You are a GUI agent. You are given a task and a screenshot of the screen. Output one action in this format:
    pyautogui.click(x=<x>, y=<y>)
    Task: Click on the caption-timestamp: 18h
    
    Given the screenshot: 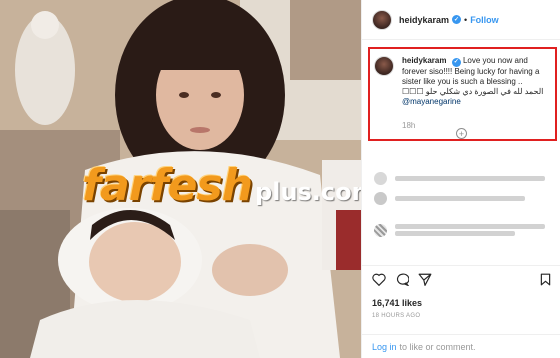 What is the action you would take?
    pyautogui.click(x=408, y=125)
    